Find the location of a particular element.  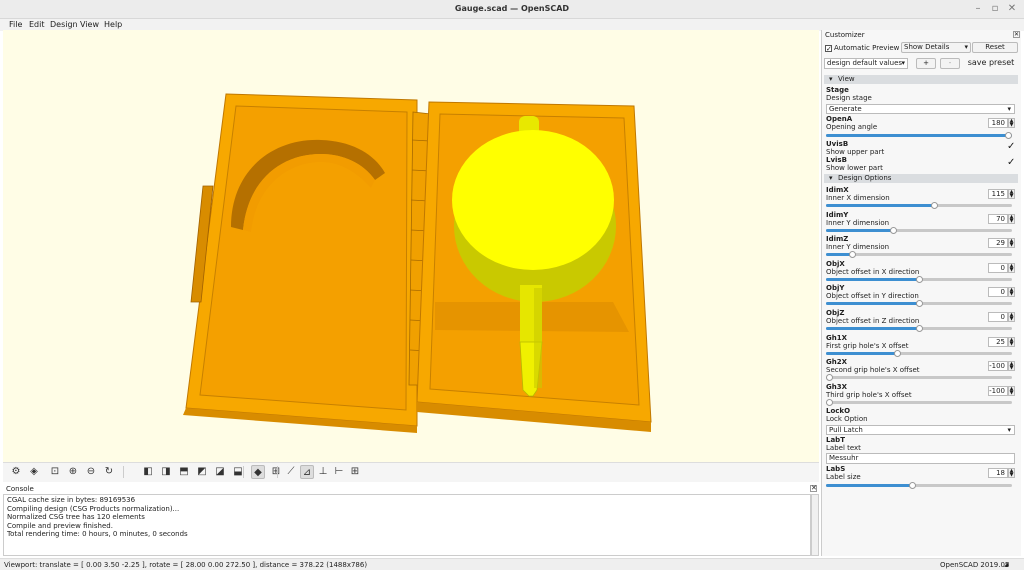

param-lvisb-name: LvisB is located at coordinates (836, 160).